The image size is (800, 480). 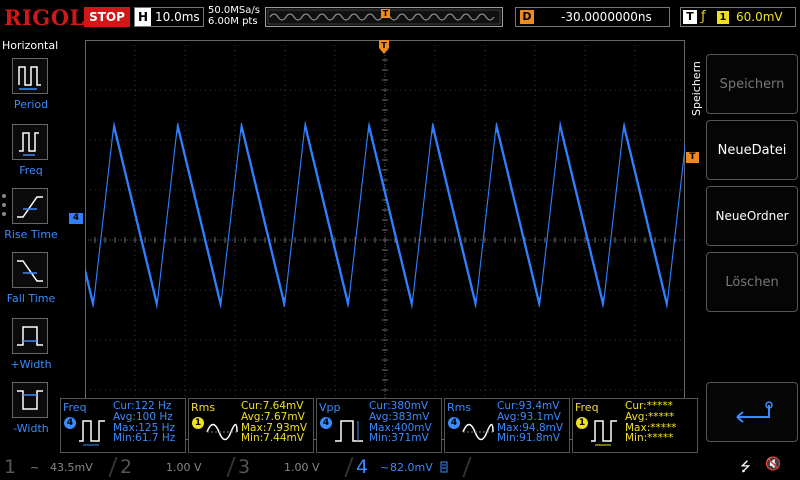 I want to click on delete-button: Löschen, so click(x=752, y=282).